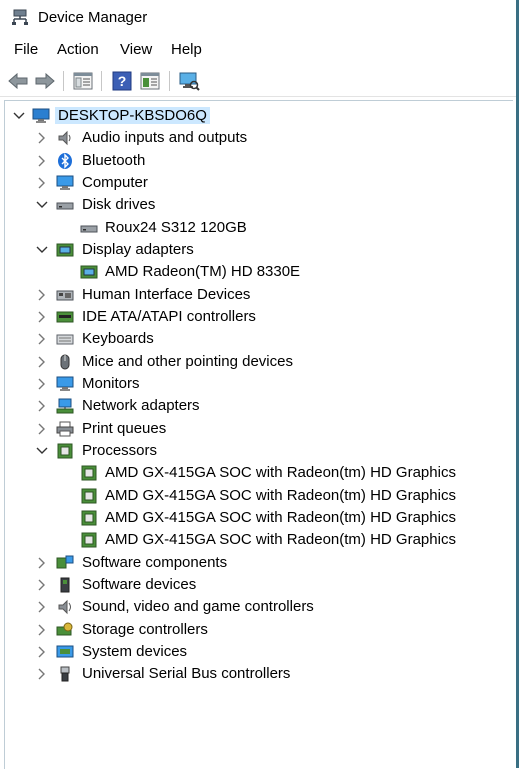  What do you see at coordinates (83, 81) in the screenshot?
I see `properties-icon` at bounding box center [83, 81].